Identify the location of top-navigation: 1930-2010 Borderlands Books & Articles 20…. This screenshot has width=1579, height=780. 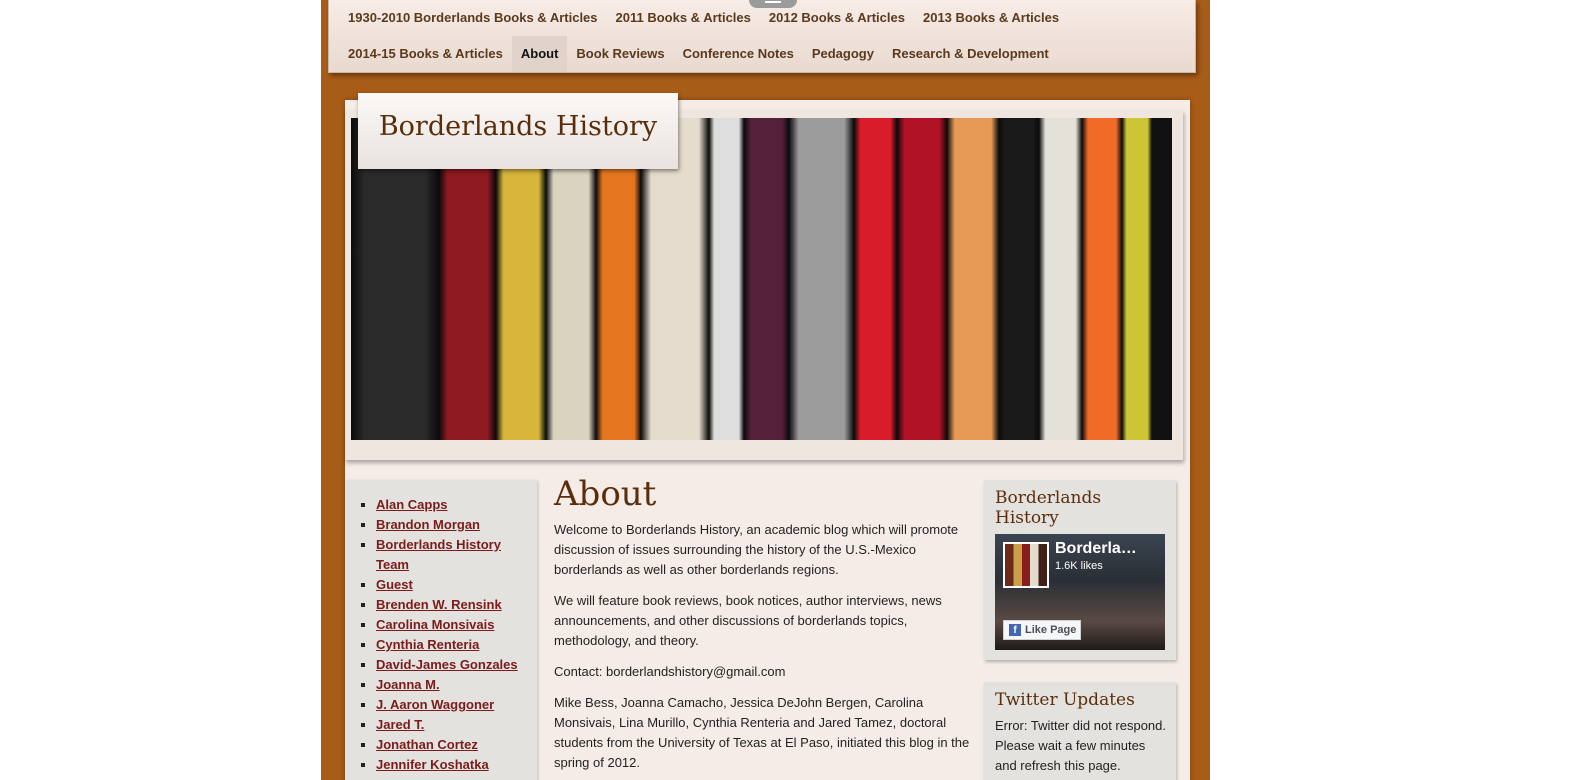
(762, 36).